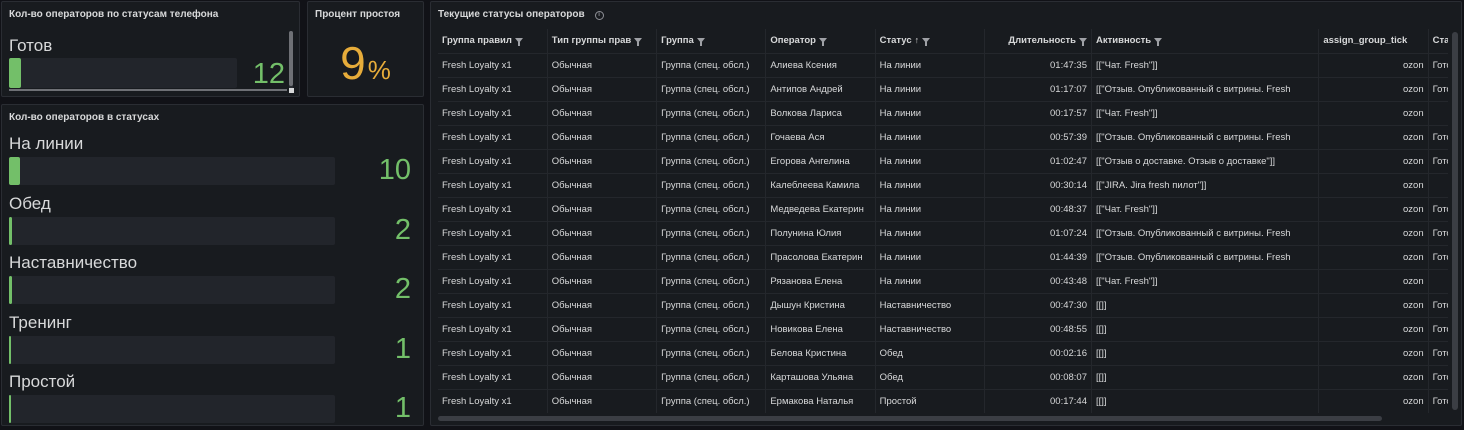  What do you see at coordinates (930, 353) in the screenshot?
I see `table-cell: Обед` at bounding box center [930, 353].